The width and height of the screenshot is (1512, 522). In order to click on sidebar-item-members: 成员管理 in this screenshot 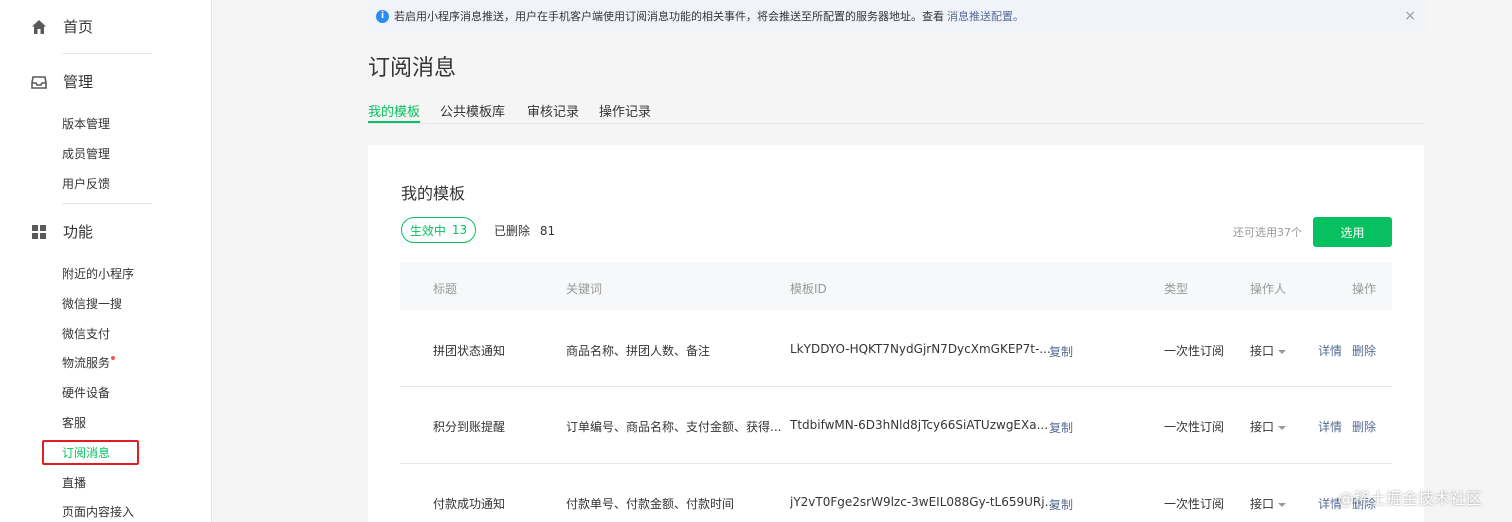, I will do `click(86, 153)`.